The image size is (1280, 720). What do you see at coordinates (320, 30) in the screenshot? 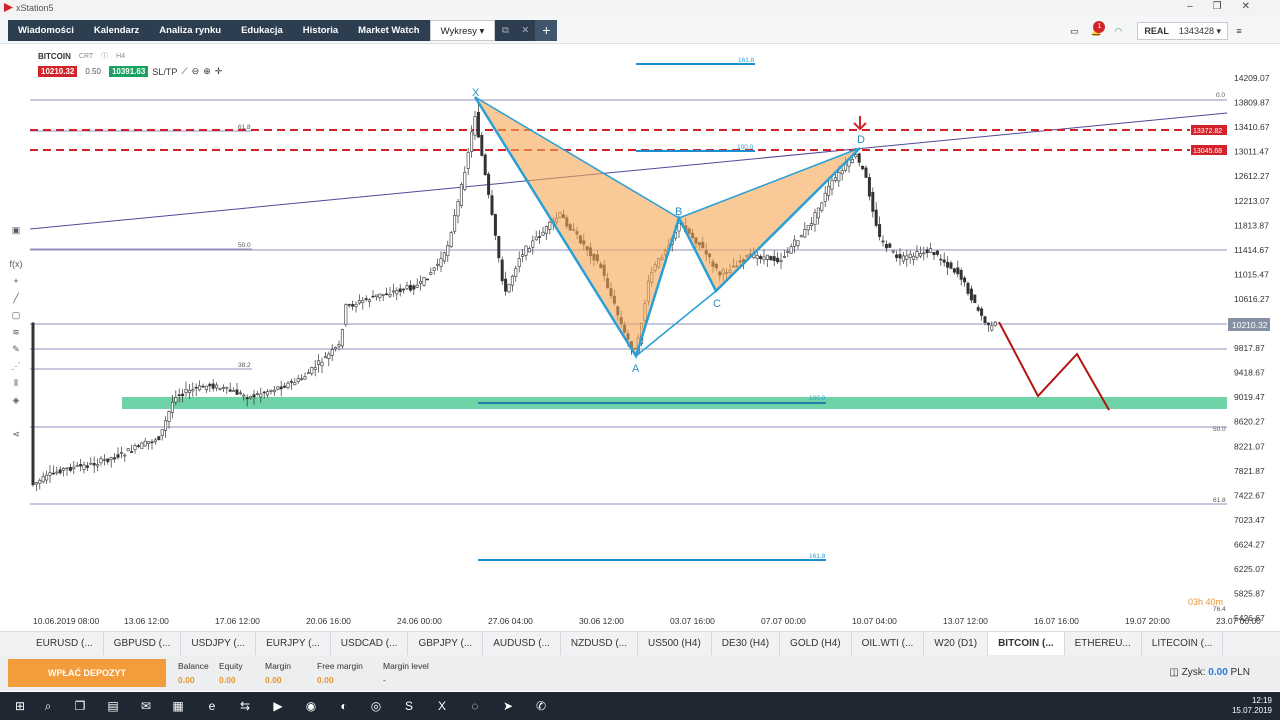
I see `nav-history: Historia` at bounding box center [320, 30].